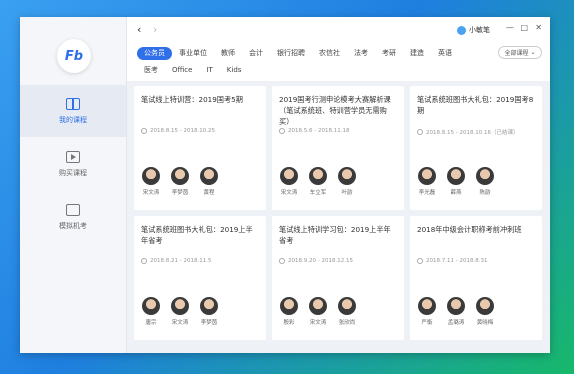 Image resolution: width=574 pixels, height=374 pixels. I want to click on sidebar-item-label: 我的课程, so click(73, 119).